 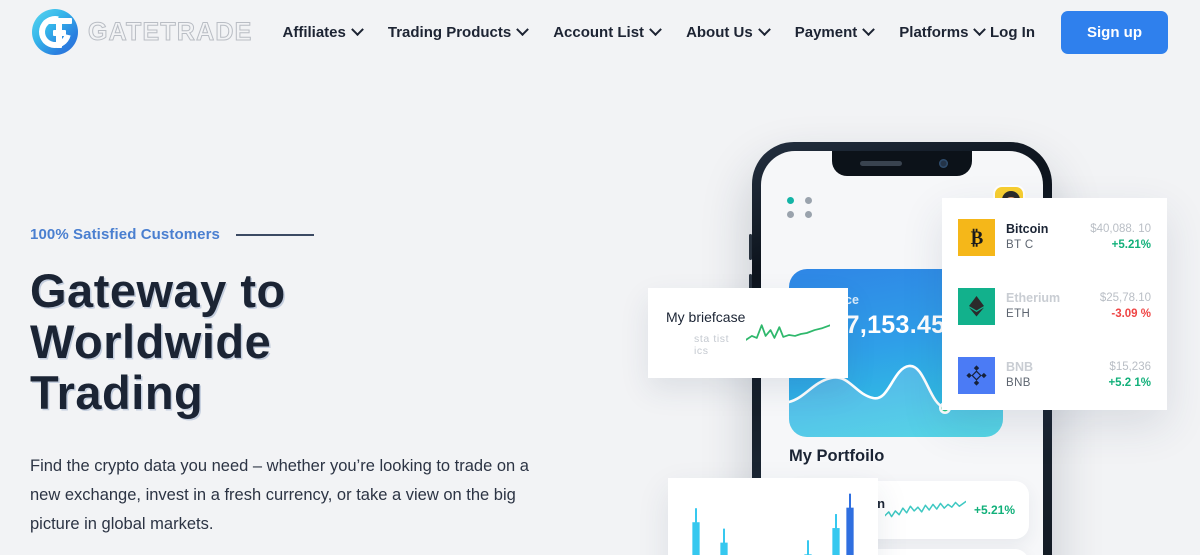 I want to click on coin-name: Etherium, so click(x=1033, y=298).